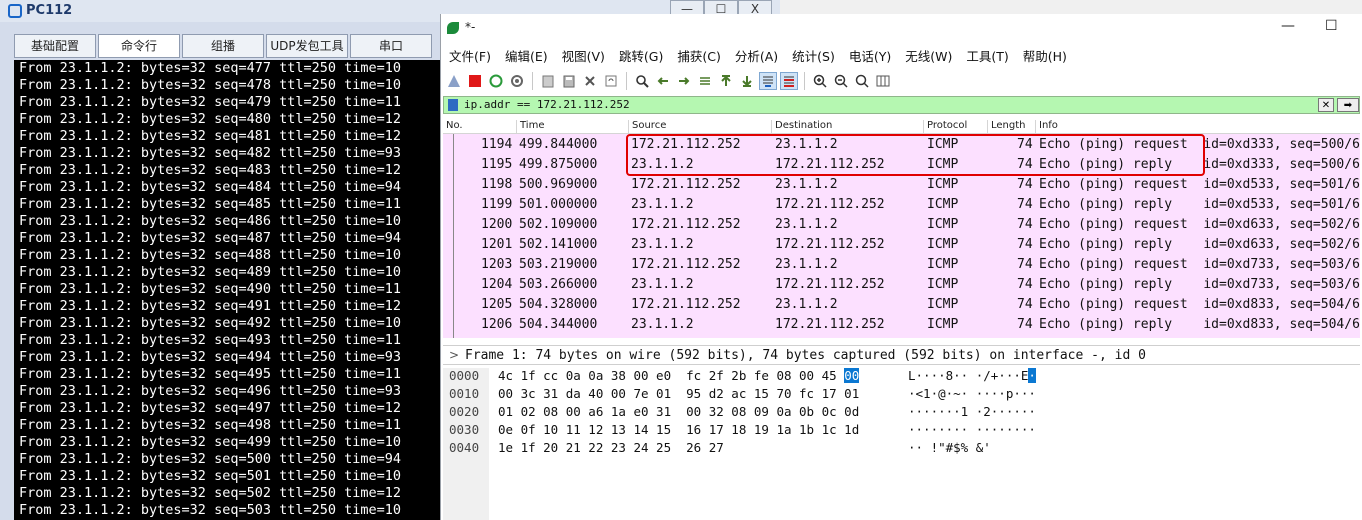  What do you see at coordinates (789, 81) in the screenshot?
I see `colorize-icon` at bounding box center [789, 81].